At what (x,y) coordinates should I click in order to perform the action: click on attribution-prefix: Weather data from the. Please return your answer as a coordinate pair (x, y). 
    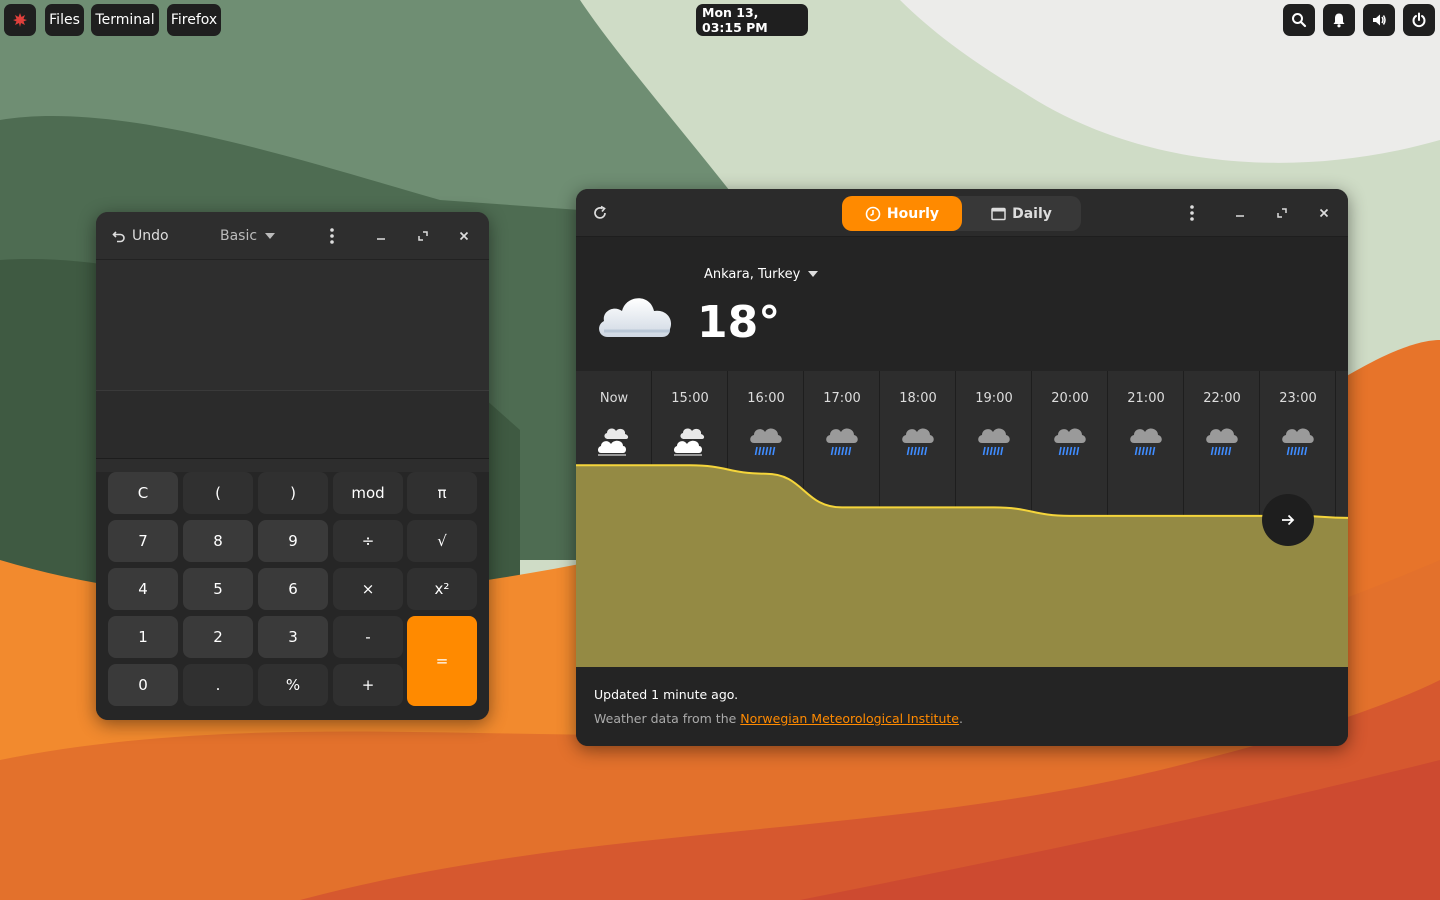
    Looking at the image, I should click on (667, 718).